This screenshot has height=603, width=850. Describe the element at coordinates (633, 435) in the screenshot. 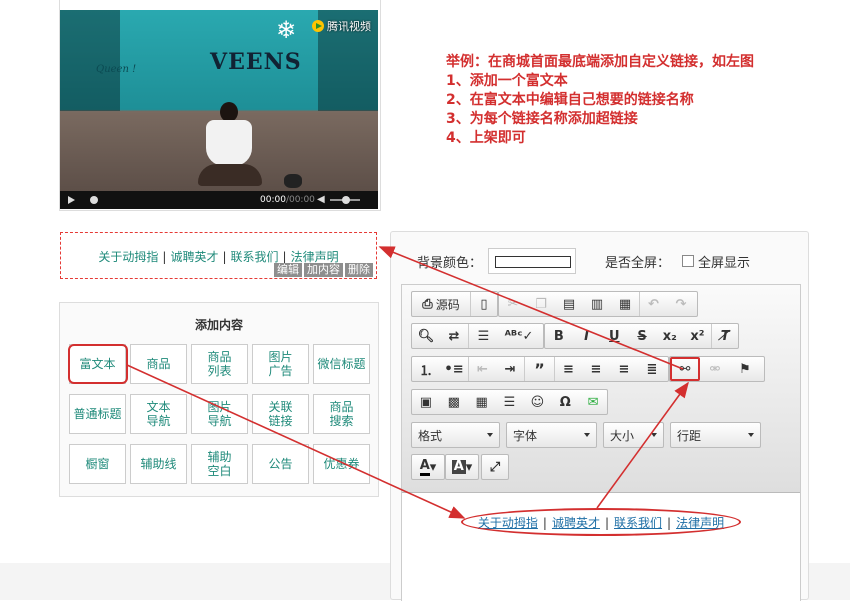

I see `size-select: 大小` at that location.